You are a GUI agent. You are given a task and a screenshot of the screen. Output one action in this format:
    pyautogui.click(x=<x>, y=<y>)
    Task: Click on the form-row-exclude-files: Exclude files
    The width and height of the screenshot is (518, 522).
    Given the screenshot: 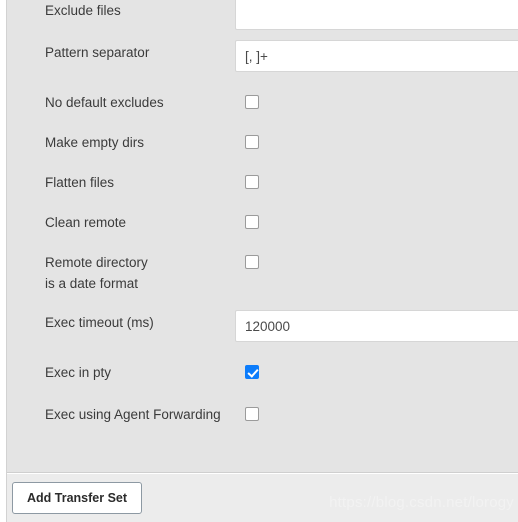 What is the action you would take?
    pyautogui.click(x=262, y=21)
    